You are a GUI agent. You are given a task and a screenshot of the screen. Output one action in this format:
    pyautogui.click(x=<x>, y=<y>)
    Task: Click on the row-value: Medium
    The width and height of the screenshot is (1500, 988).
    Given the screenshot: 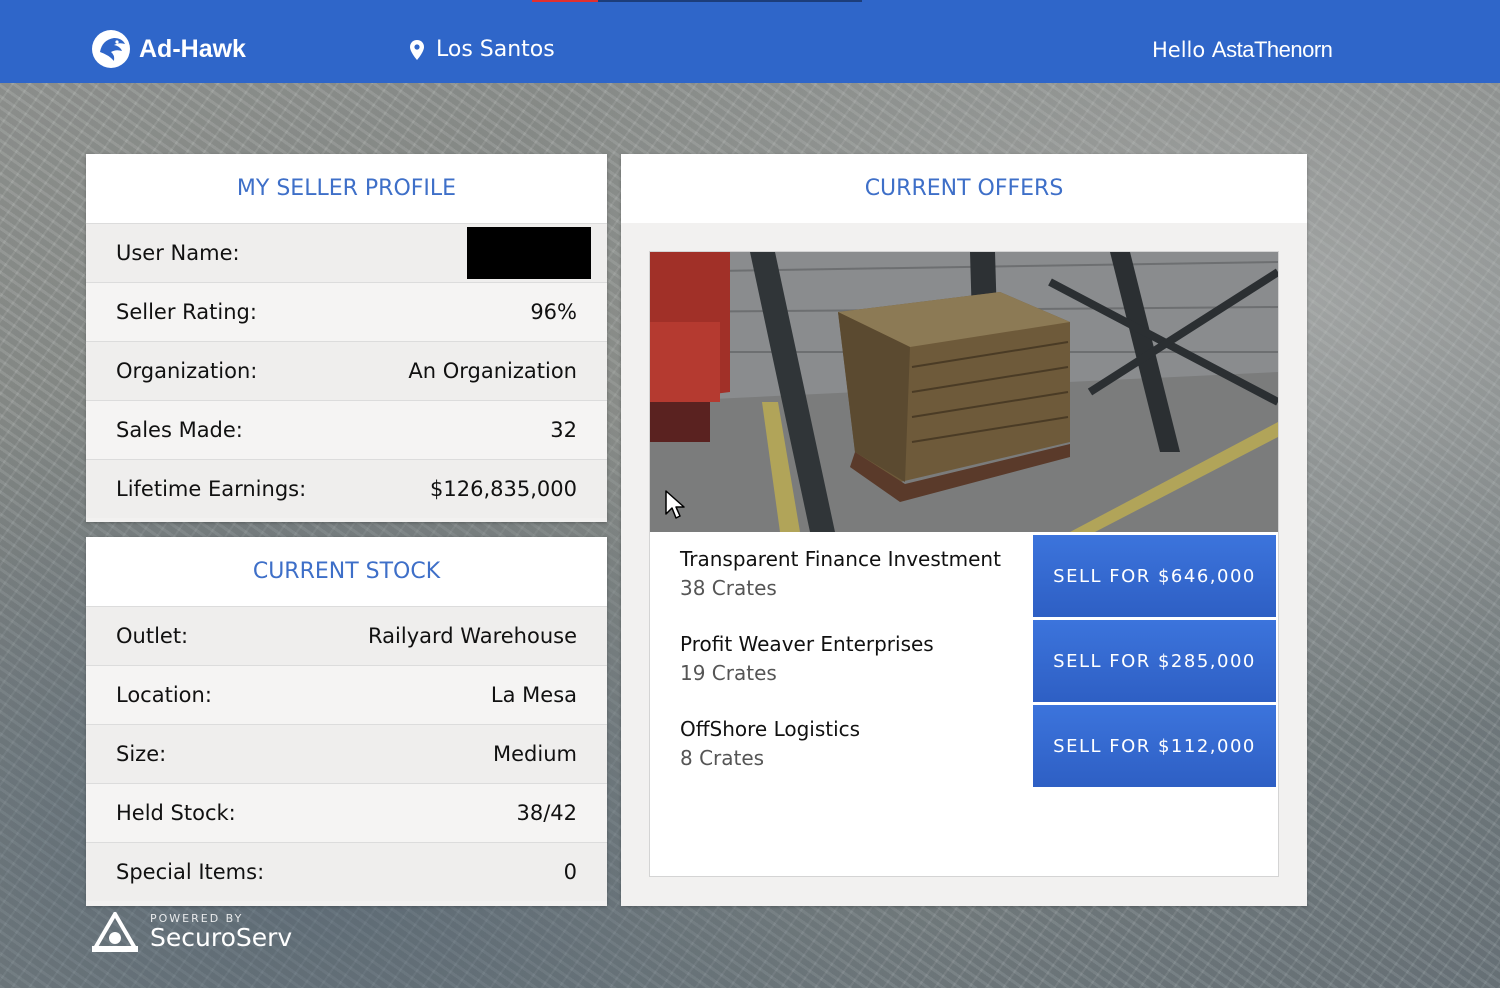 What is the action you would take?
    pyautogui.click(x=535, y=754)
    